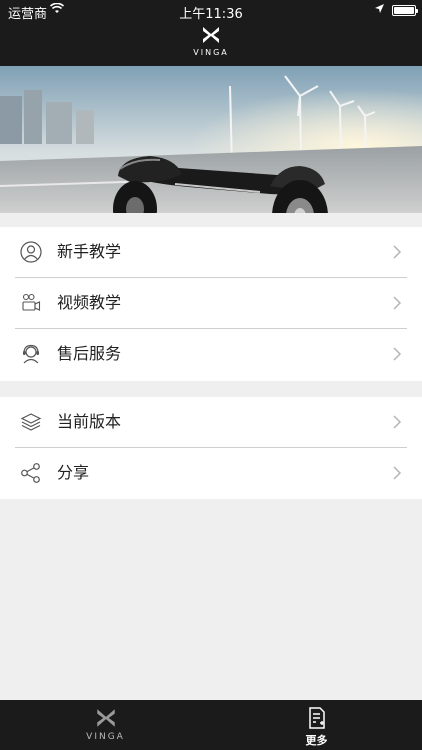  I want to click on menu-item-after-sales: 售后服务, so click(211, 354).